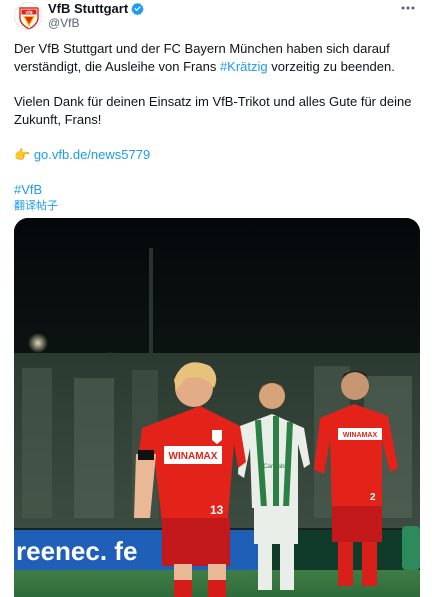 The height and width of the screenshot is (597, 432). Describe the element at coordinates (411, 548) in the screenshot. I see `advertising-board-end` at that location.